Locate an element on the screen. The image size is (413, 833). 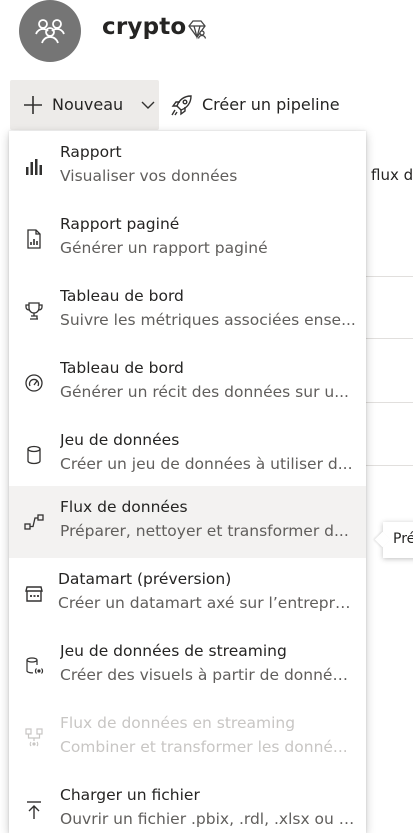
streaming-dataflow-icon is located at coordinates (34, 737).